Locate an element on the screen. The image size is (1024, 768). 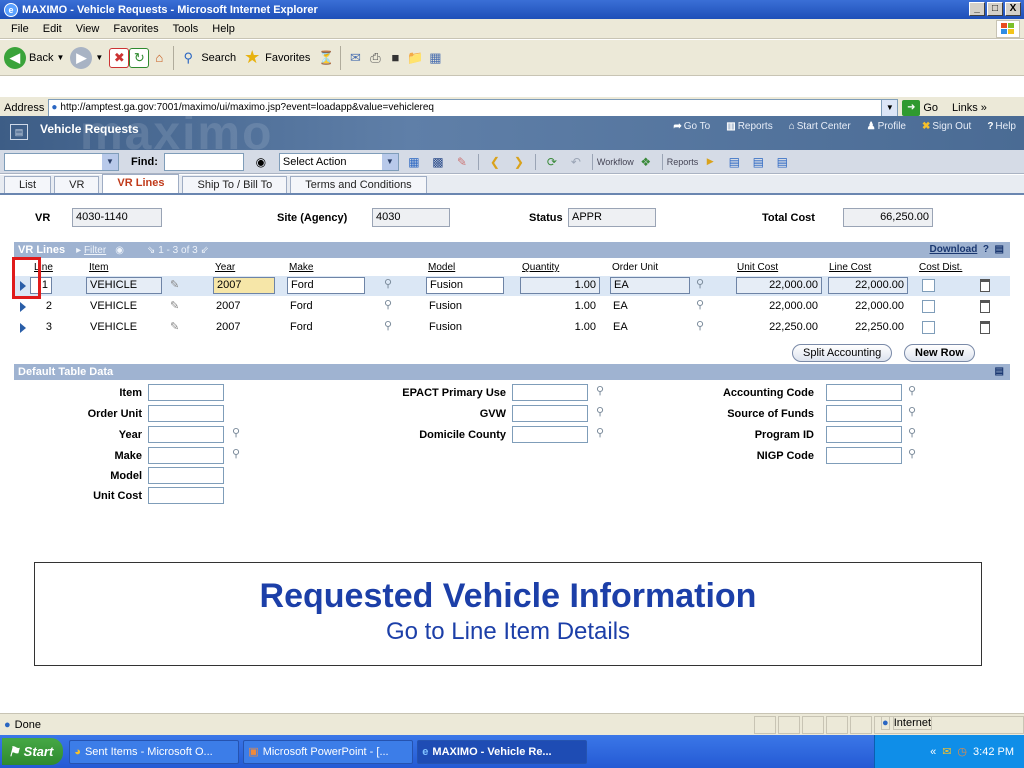
undo-icon: ↶ is located at coordinates (576, 162).